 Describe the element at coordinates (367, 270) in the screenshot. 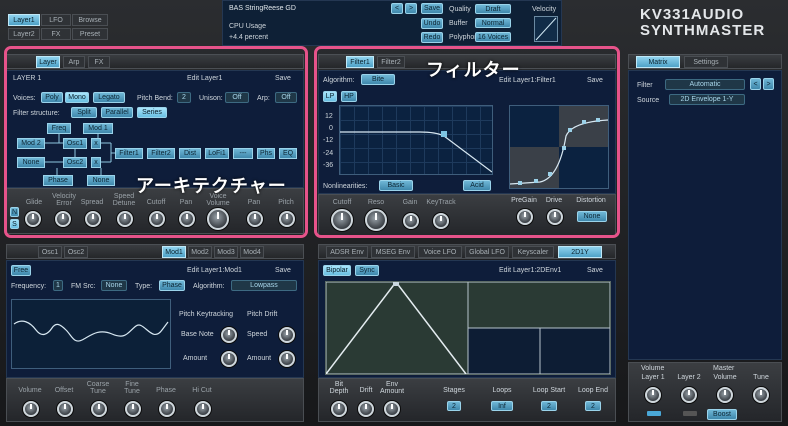

I see `env-sync-button: Sync` at that location.